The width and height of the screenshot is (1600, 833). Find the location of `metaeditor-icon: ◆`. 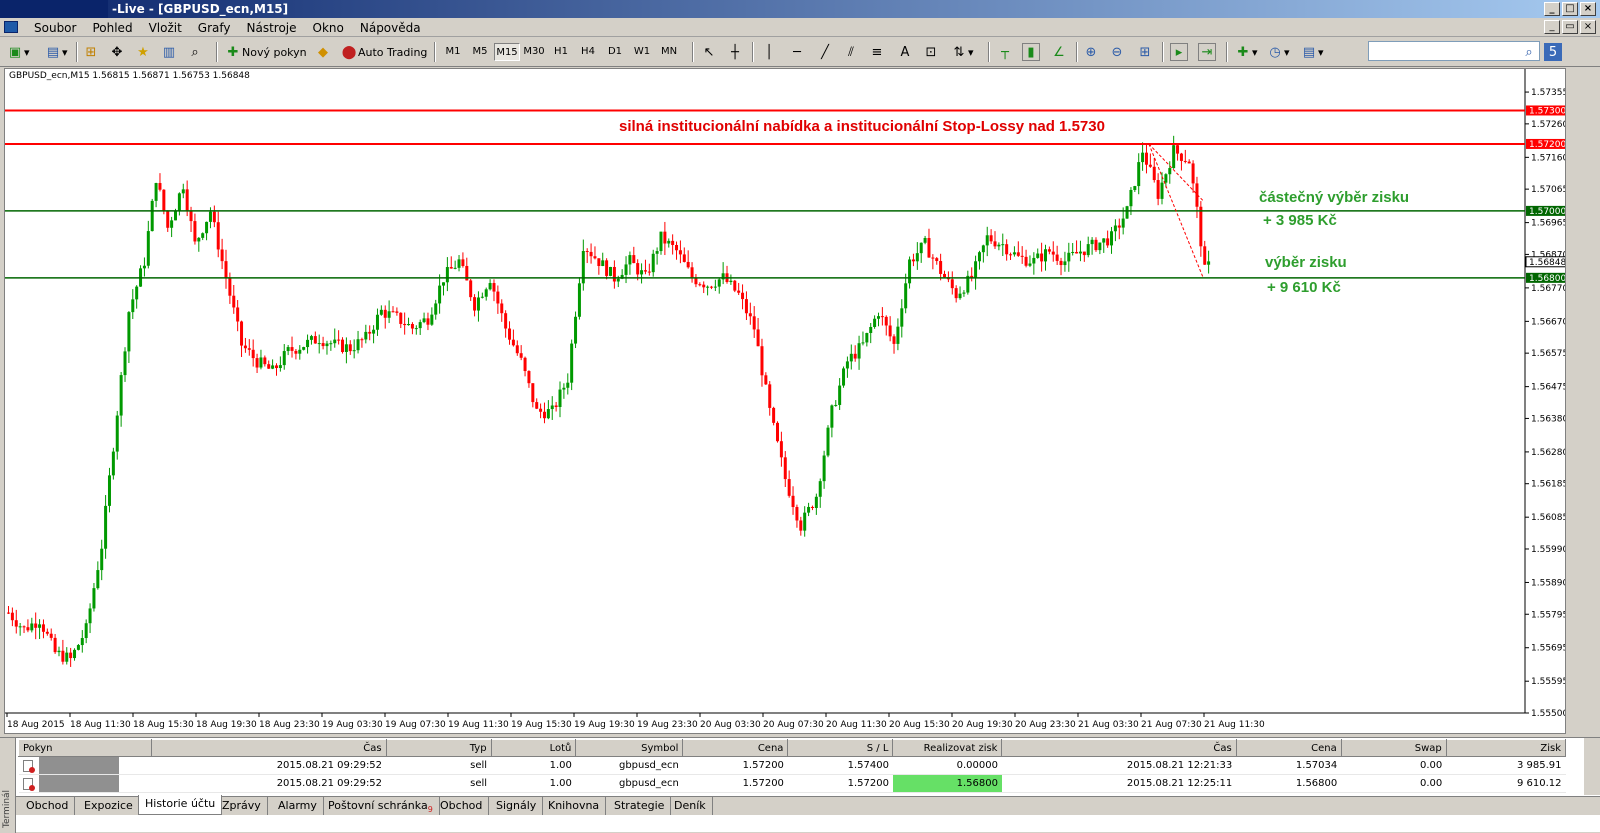

metaeditor-icon: ◆ is located at coordinates (323, 52).